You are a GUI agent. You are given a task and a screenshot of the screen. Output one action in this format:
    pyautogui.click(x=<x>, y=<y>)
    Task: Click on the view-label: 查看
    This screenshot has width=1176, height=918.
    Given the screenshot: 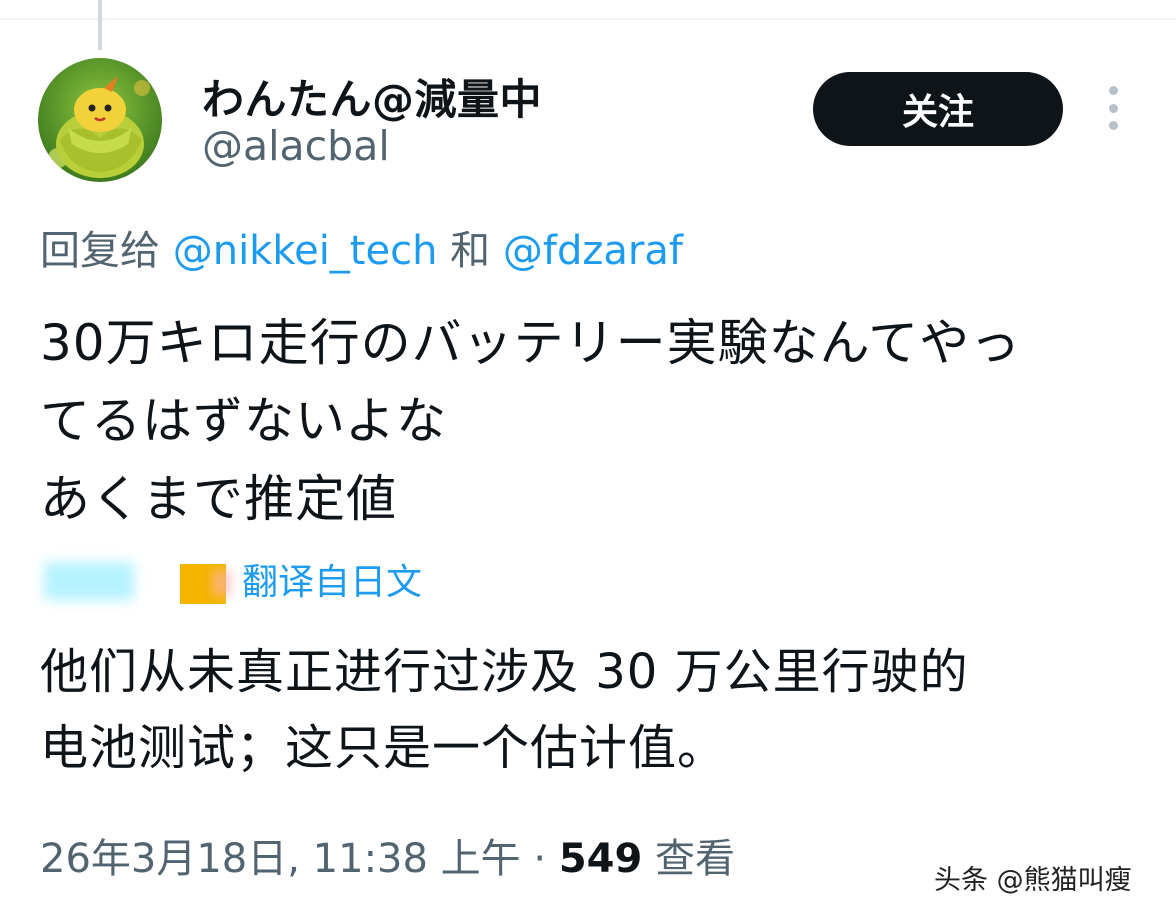 What is the action you would take?
    pyautogui.click(x=695, y=859)
    